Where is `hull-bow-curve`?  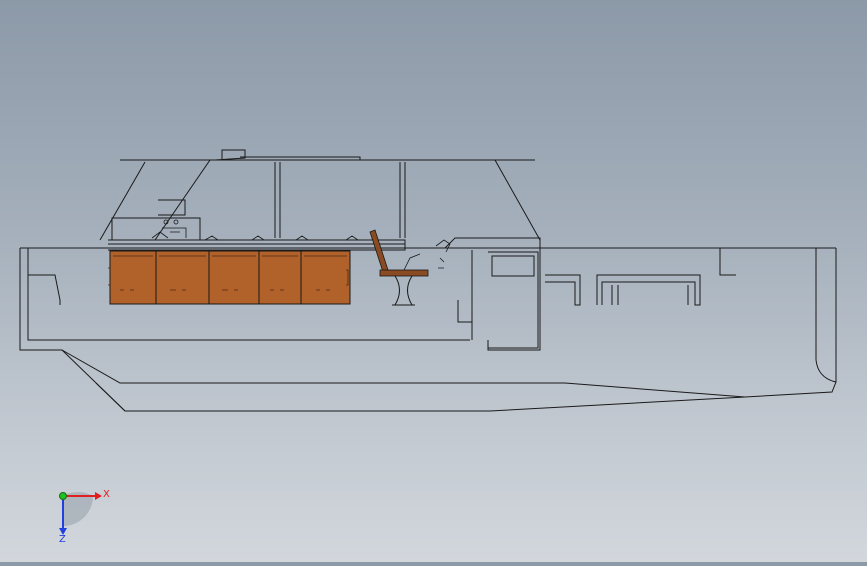
hull-bow-curve is located at coordinates (826, 315).